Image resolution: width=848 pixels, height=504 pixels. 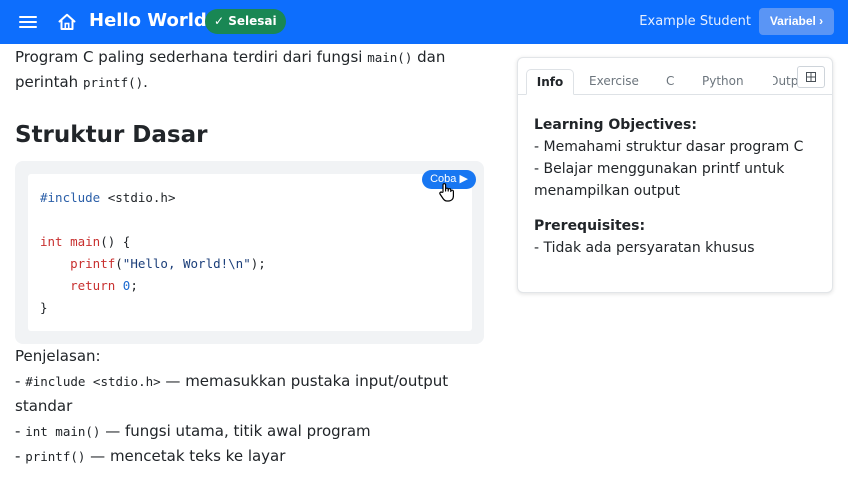 What do you see at coordinates (258, 263) in the screenshot?
I see `code-token: );` at bounding box center [258, 263].